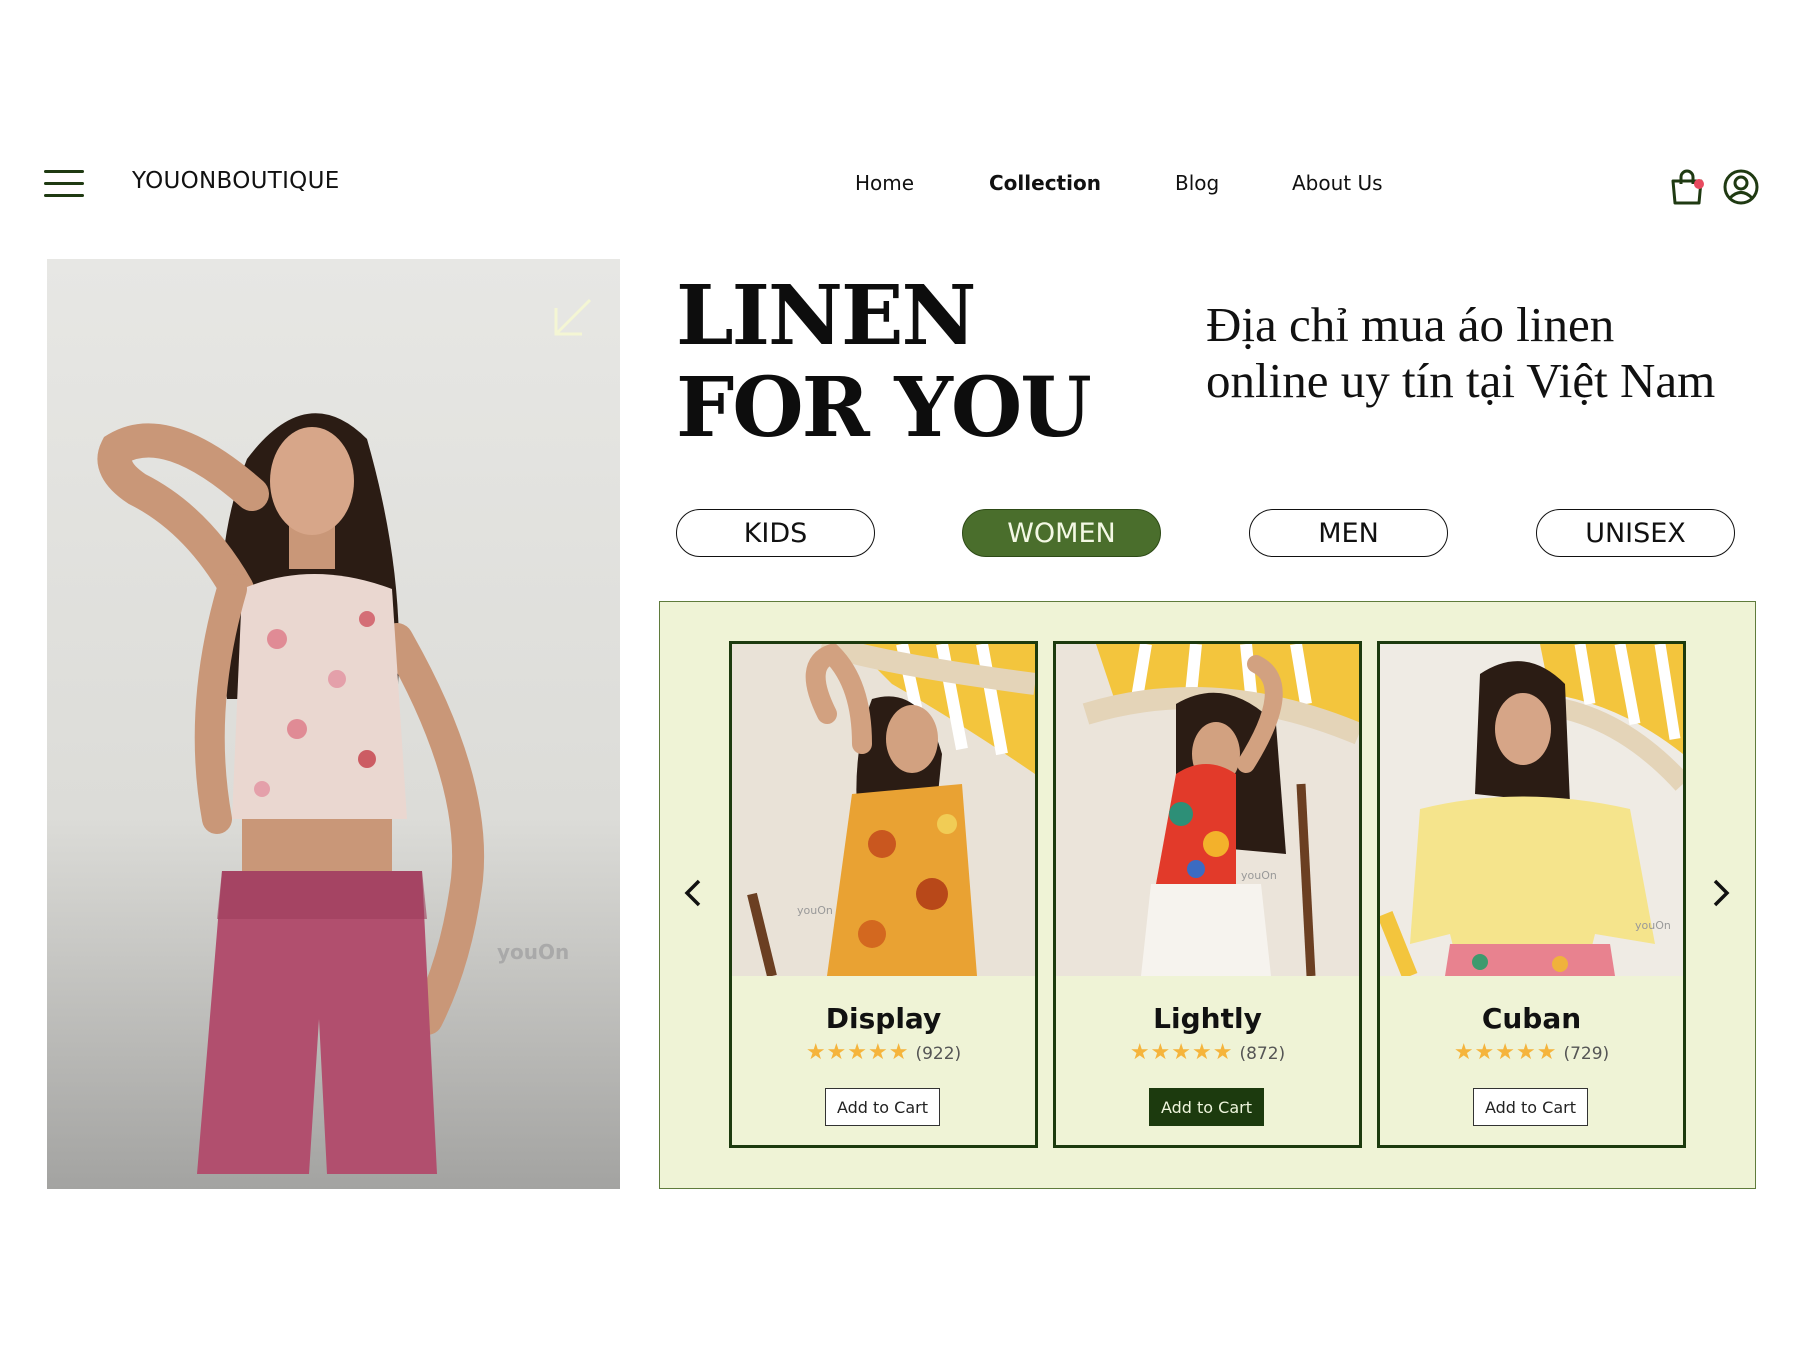 This screenshot has width=1794, height=1352. I want to click on product-name: Lightly, so click(1207, 1018).